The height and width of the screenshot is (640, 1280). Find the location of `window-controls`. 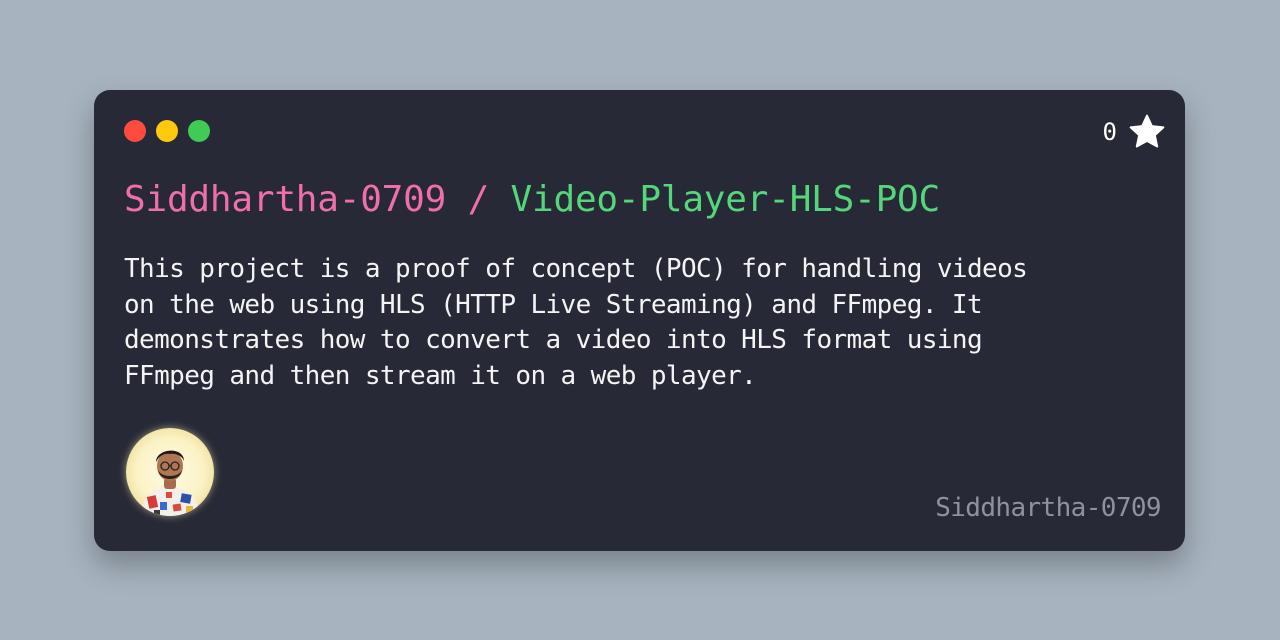

window-controls is located at coordinates (167, 131).